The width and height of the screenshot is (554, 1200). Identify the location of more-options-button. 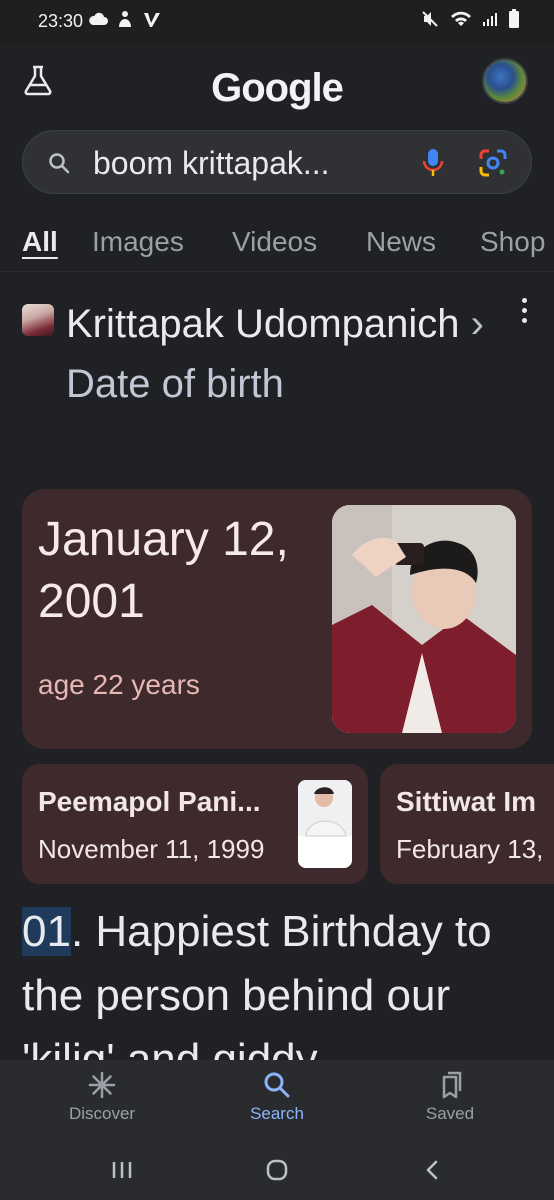
(524, 310).